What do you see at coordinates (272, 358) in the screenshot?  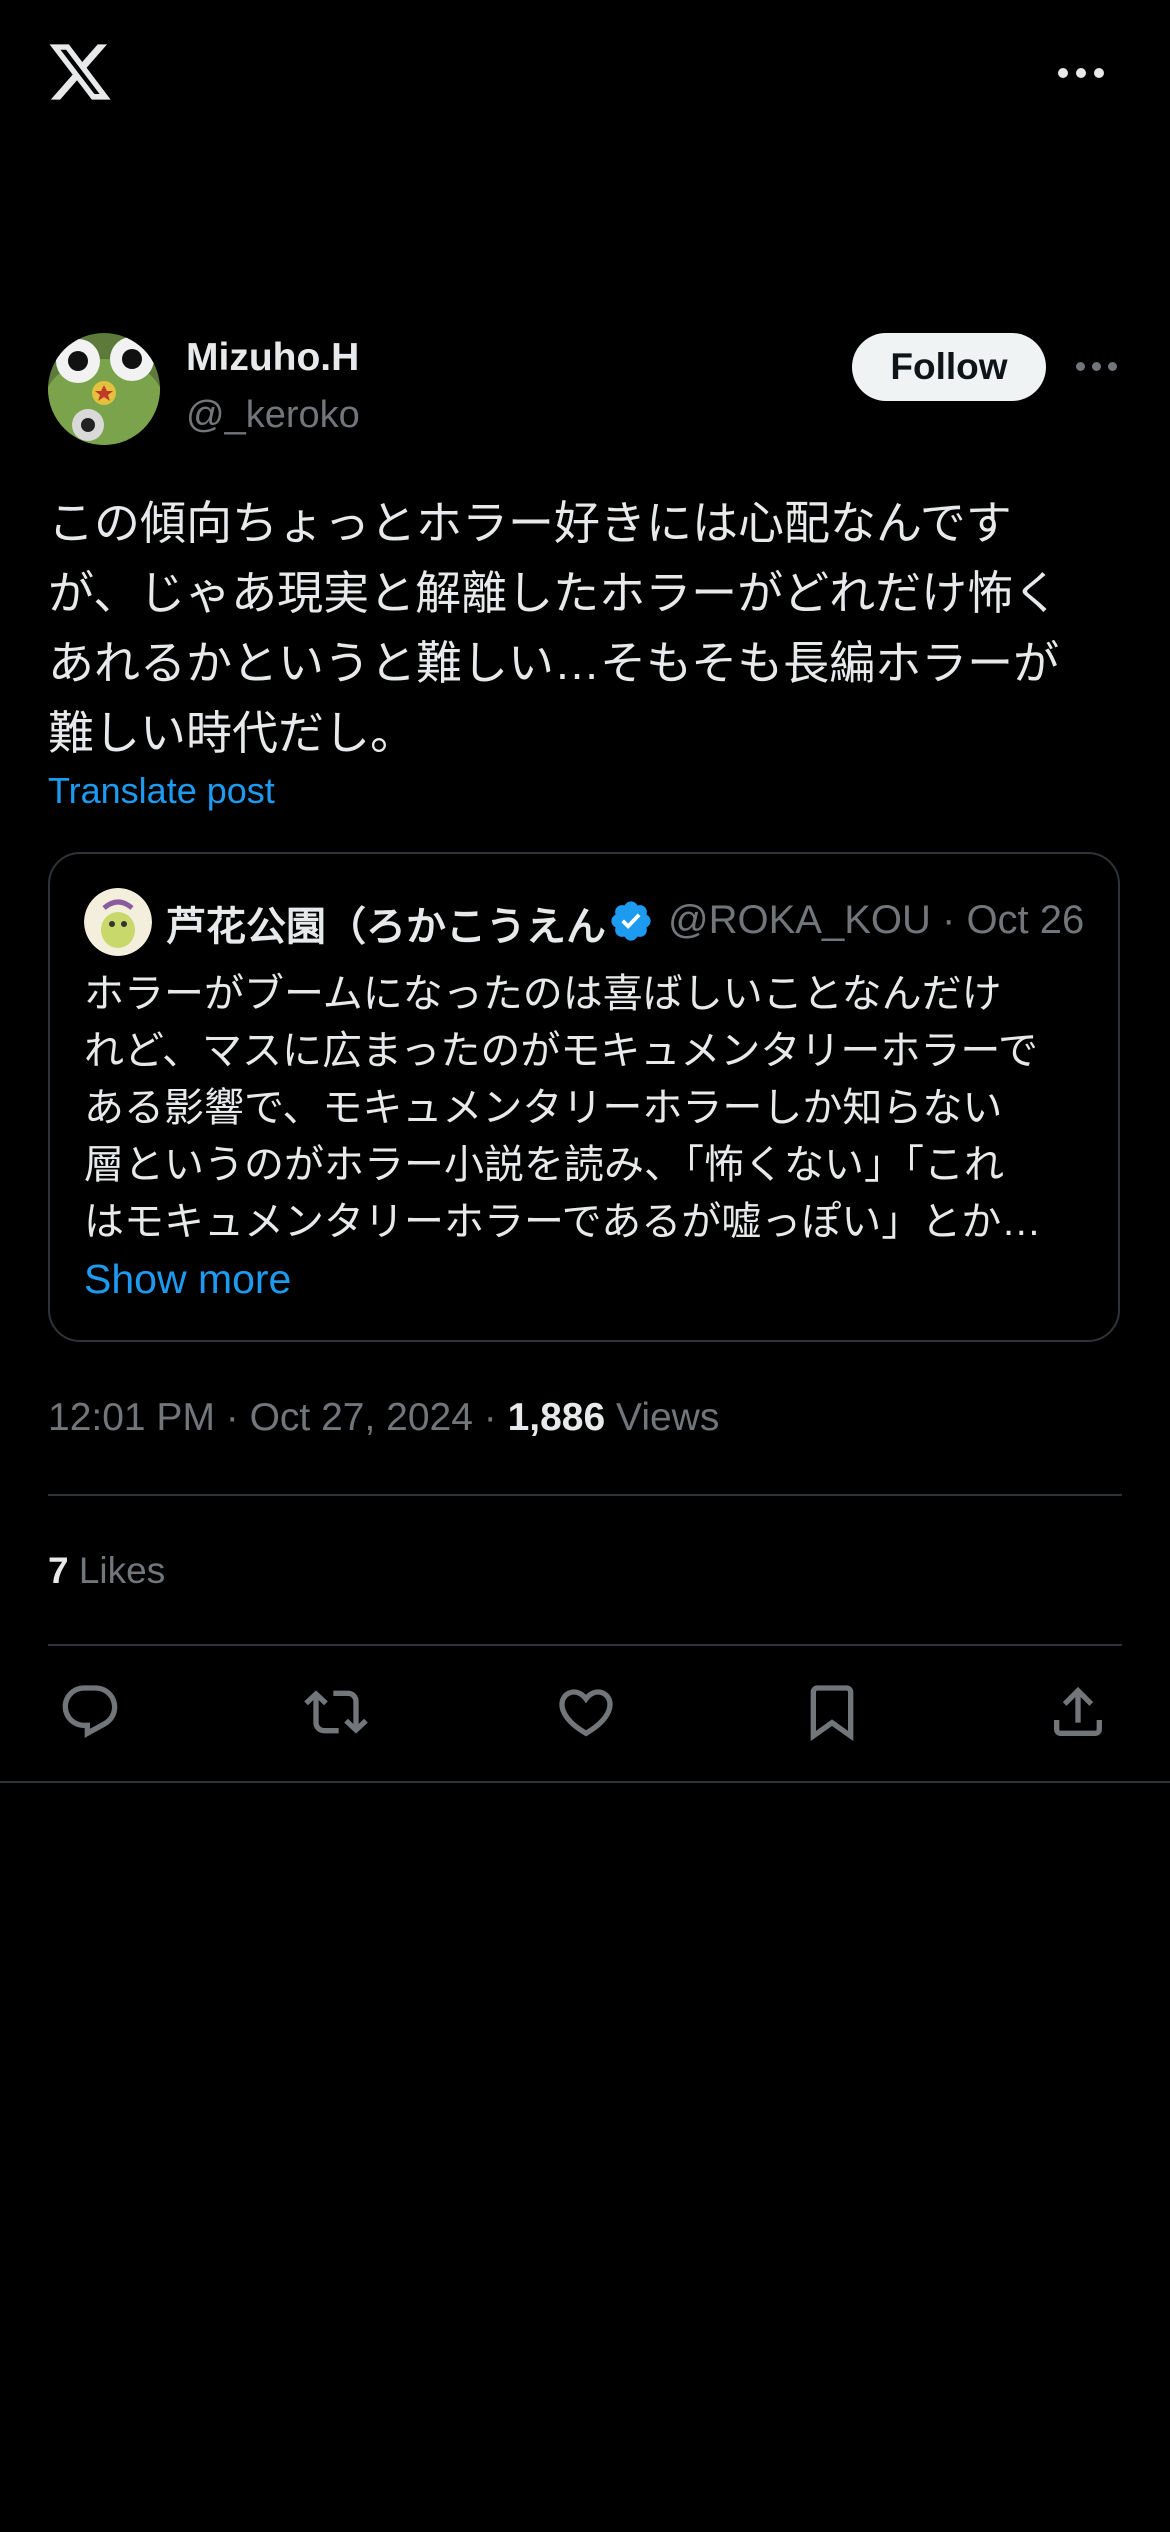 I see `author-name: Mizuho.H` at bounding box center [272, 358].